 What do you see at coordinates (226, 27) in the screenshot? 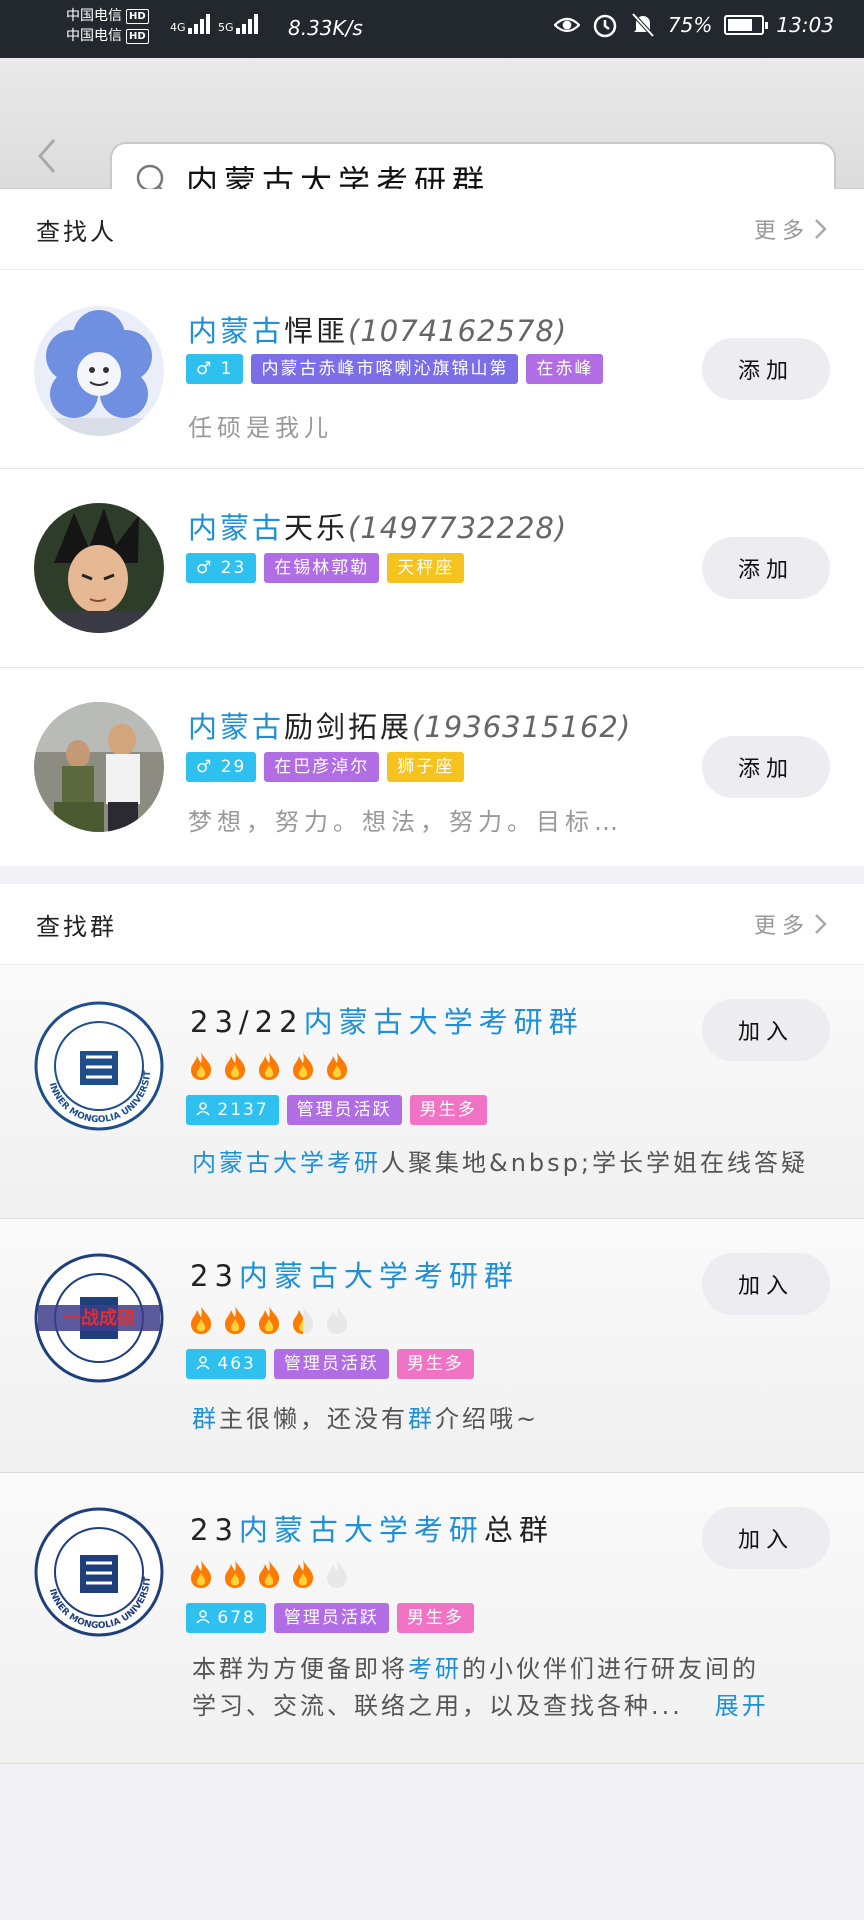
I see `network-type: 5G` at bounding box center [226, 27].